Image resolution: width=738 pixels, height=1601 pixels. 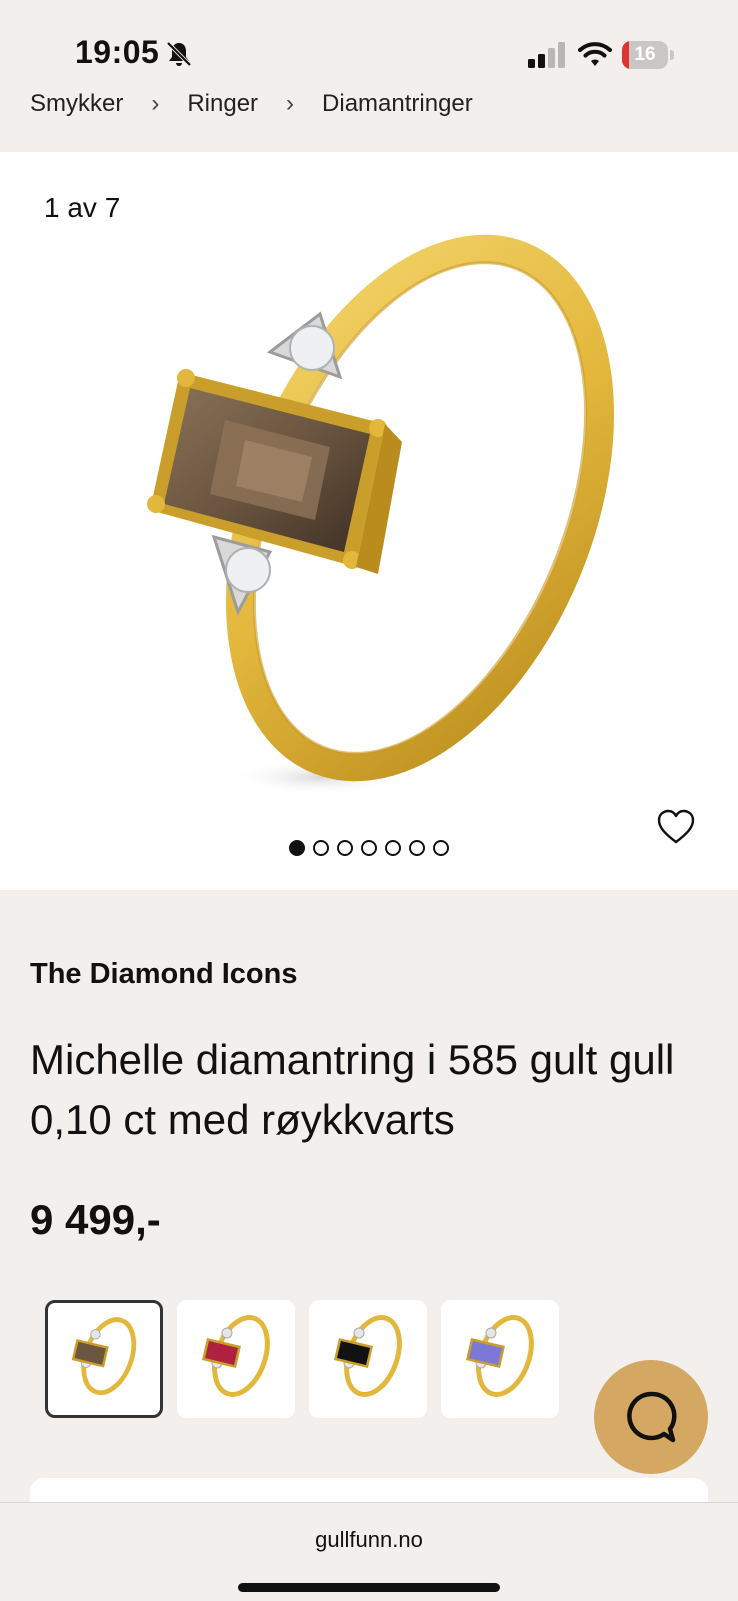 I want to click on chat-bubble-icon, so click(x=652, y=1417).